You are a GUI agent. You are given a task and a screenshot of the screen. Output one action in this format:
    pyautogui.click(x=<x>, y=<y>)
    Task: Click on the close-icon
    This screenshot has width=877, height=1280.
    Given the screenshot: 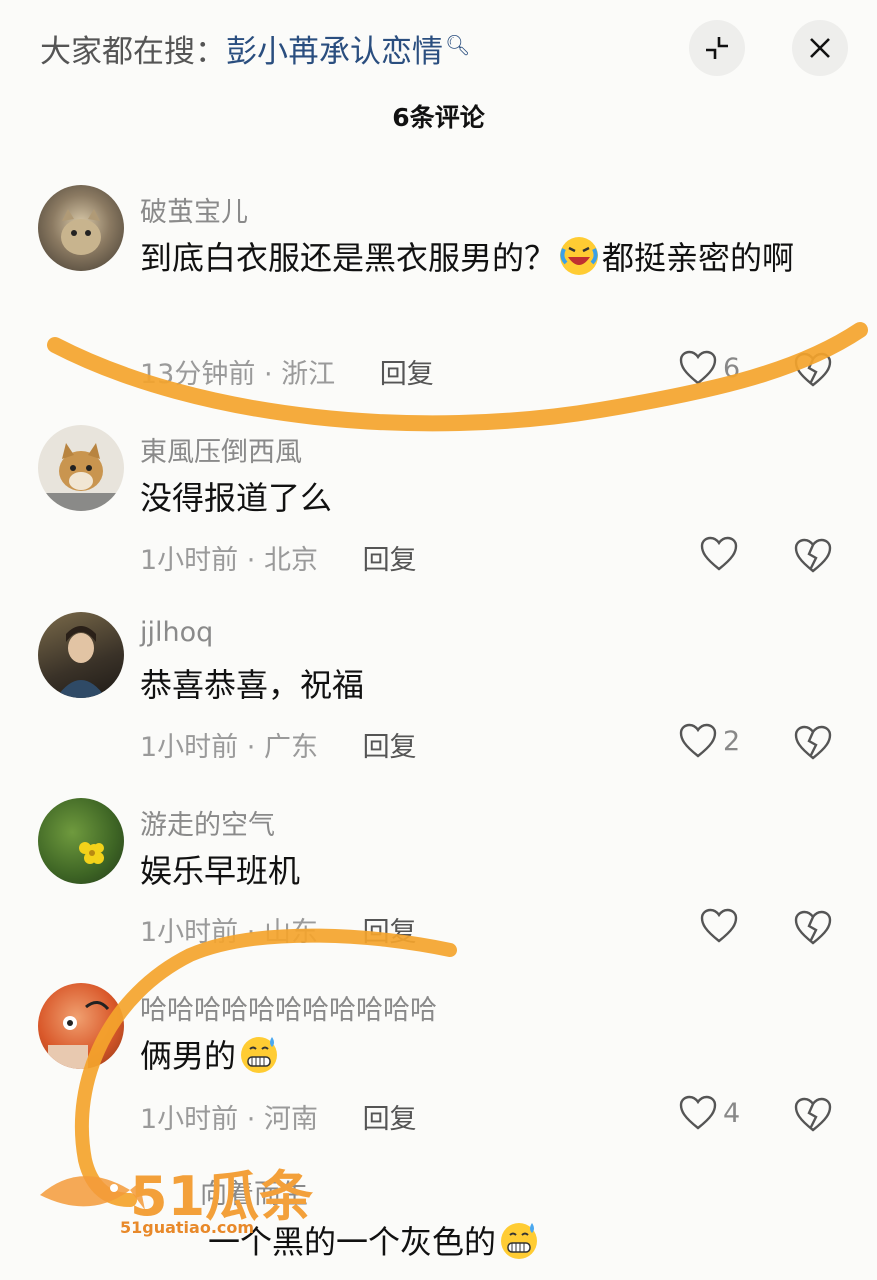 What is the action you would take?
    pyautogui.click(x=820, y=48)
    